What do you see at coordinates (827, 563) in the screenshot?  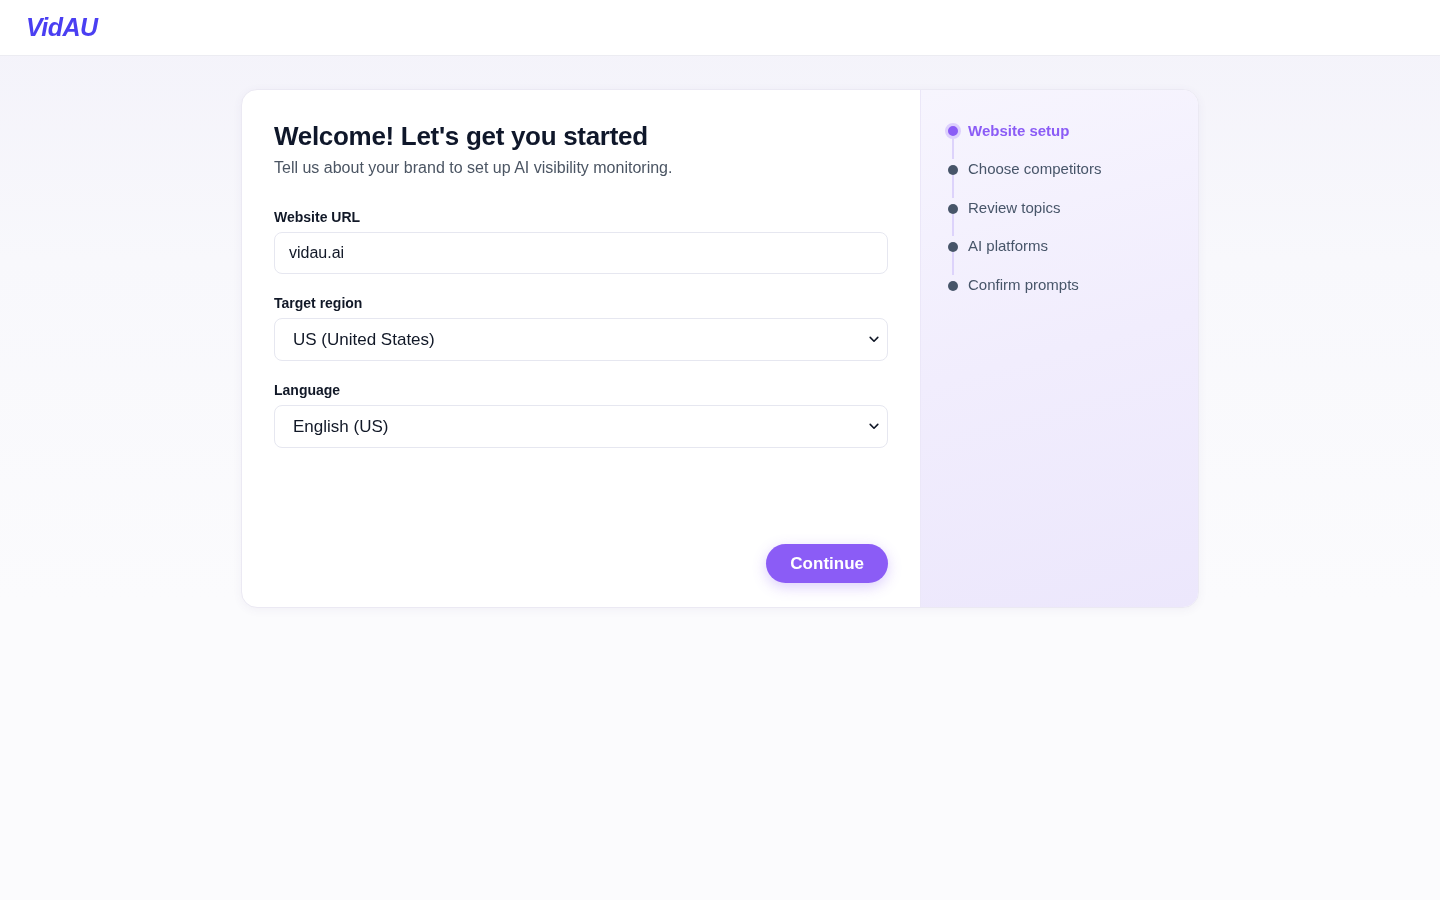 I see `continue-button: Continue` at bounding box center [827, 563].